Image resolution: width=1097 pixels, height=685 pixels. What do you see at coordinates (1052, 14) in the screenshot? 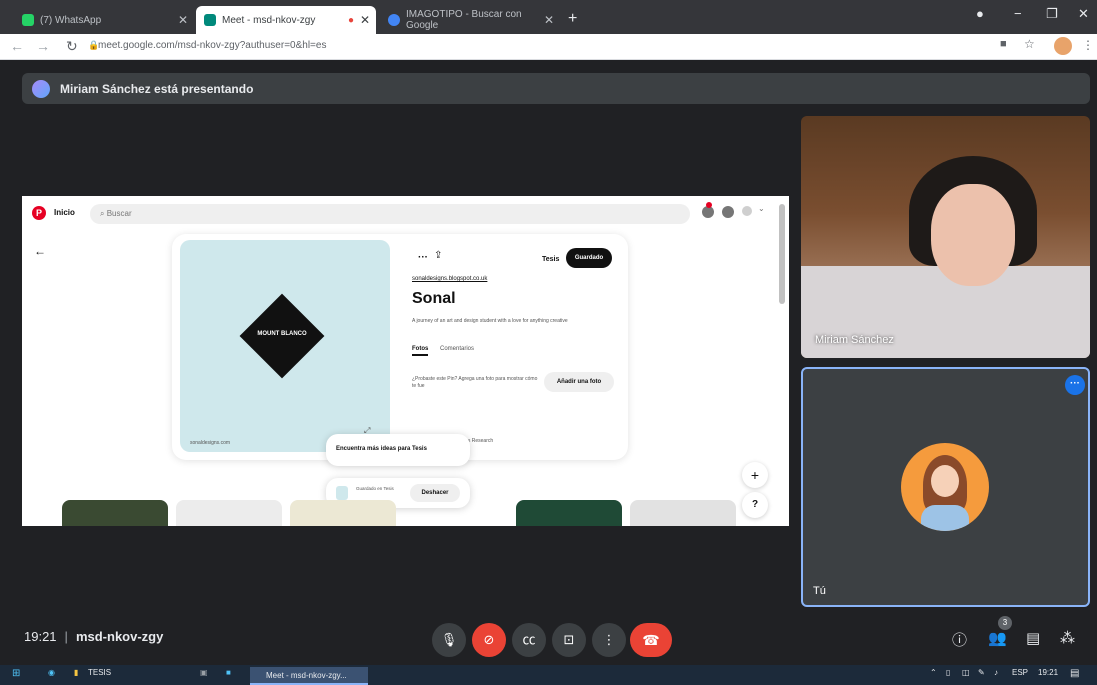
I see `maximize-button: ❐` at bounding box center [1052, 14].